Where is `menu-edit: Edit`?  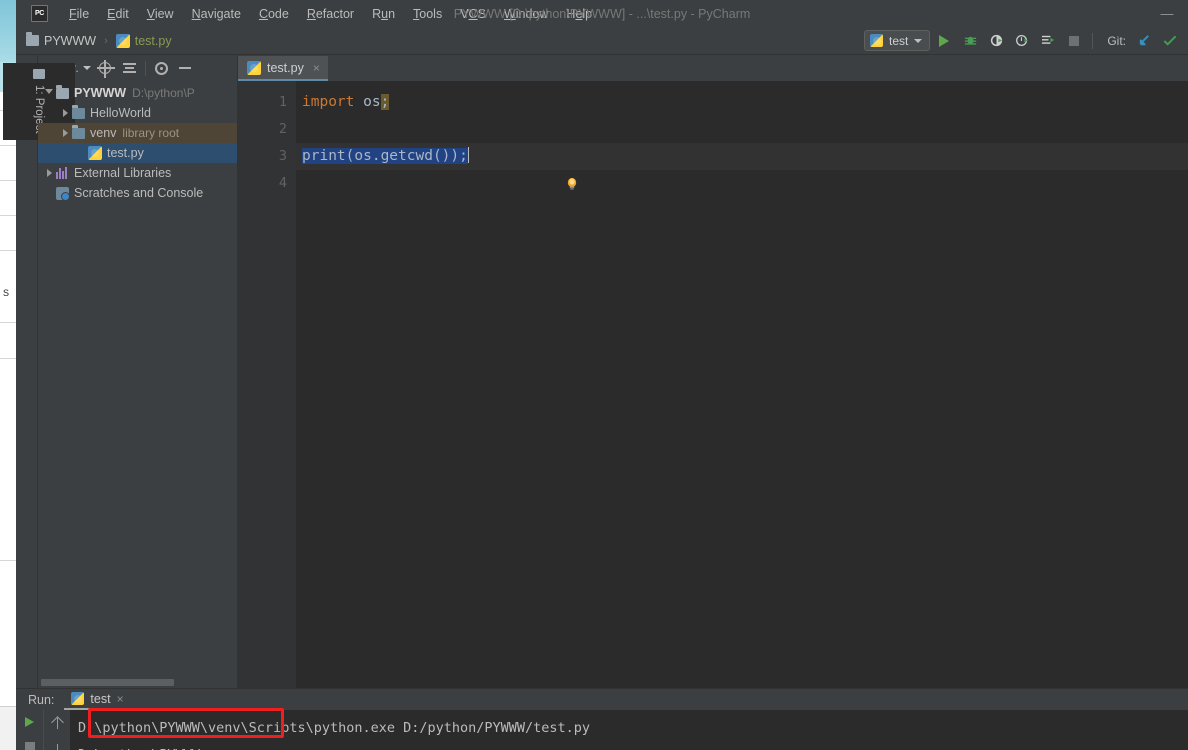
menu-edit: Edit is located at coordinates (118, 14).